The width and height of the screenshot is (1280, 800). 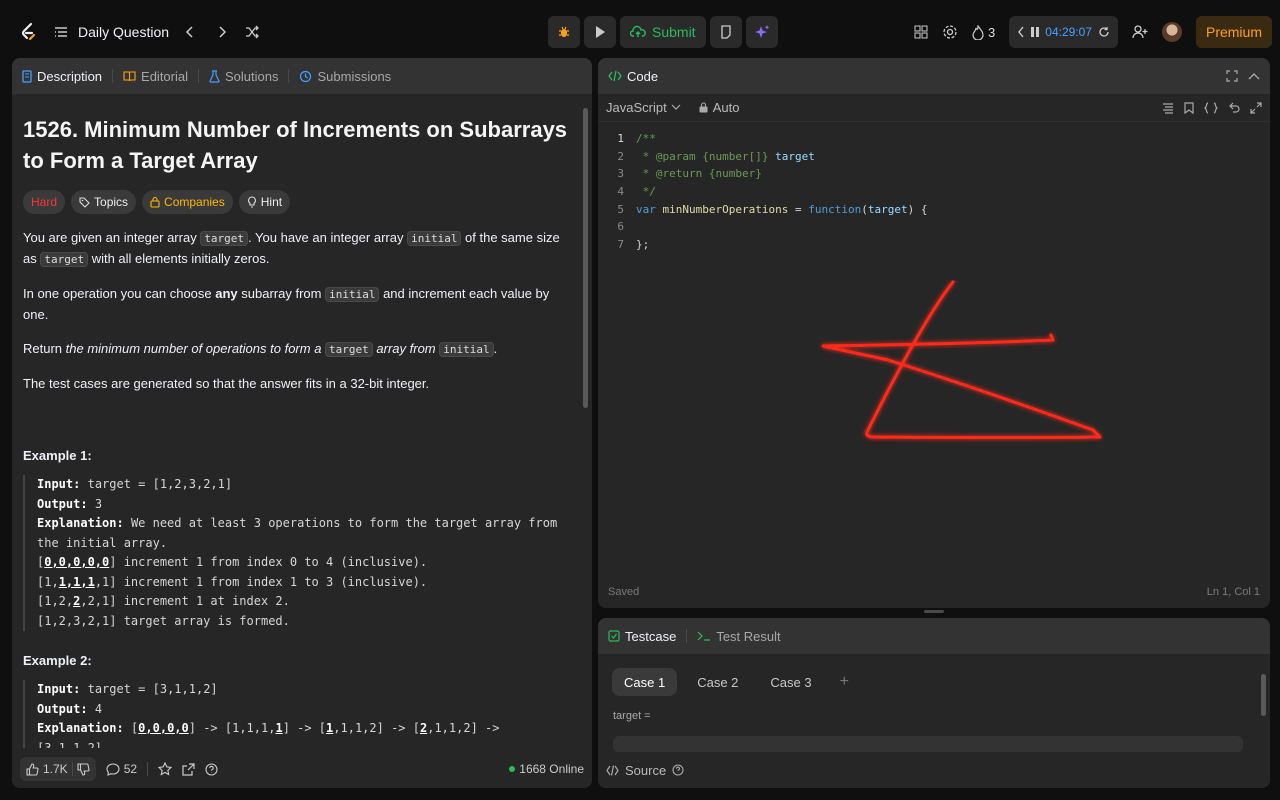 What do you see at coordinates (252, 202) in the screenshot?
I see `lightbulb-icon` at bounding box center [252, 202].